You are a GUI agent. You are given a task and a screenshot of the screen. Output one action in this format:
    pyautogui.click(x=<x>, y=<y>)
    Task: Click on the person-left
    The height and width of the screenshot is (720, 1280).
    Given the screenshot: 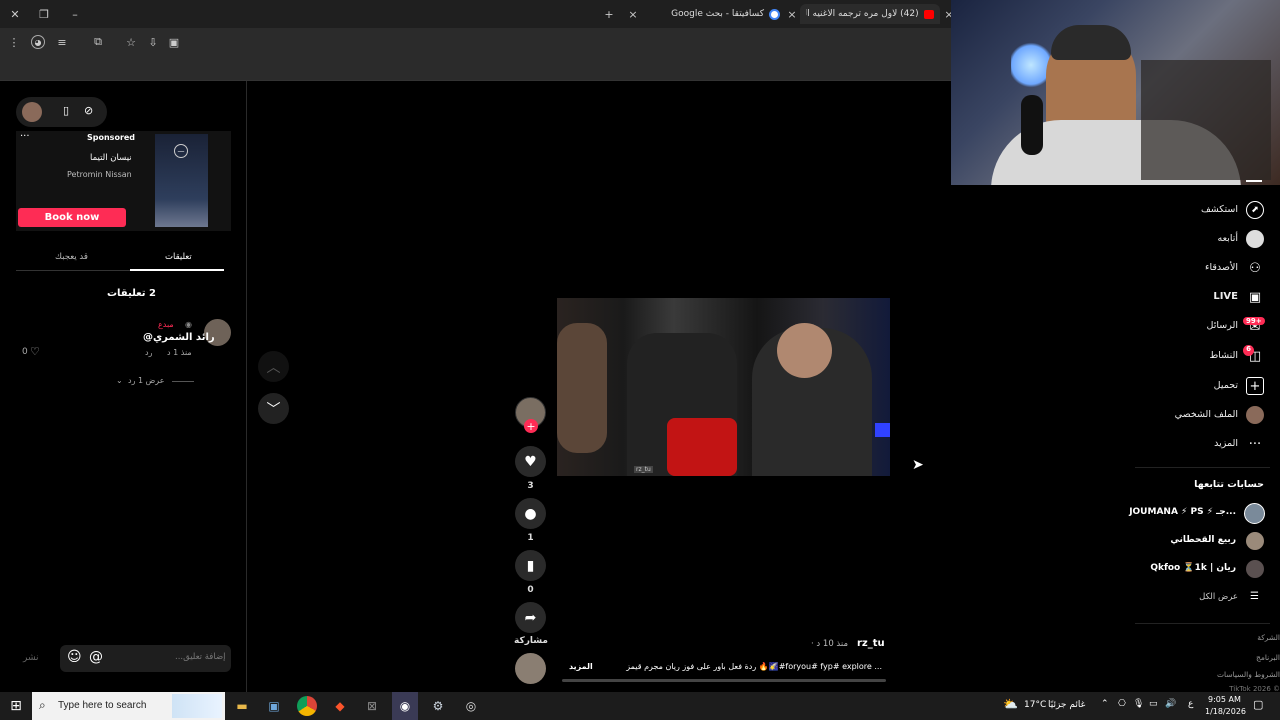 What is the action you would take?
    pyautogui.click(x=582, y=388)
    